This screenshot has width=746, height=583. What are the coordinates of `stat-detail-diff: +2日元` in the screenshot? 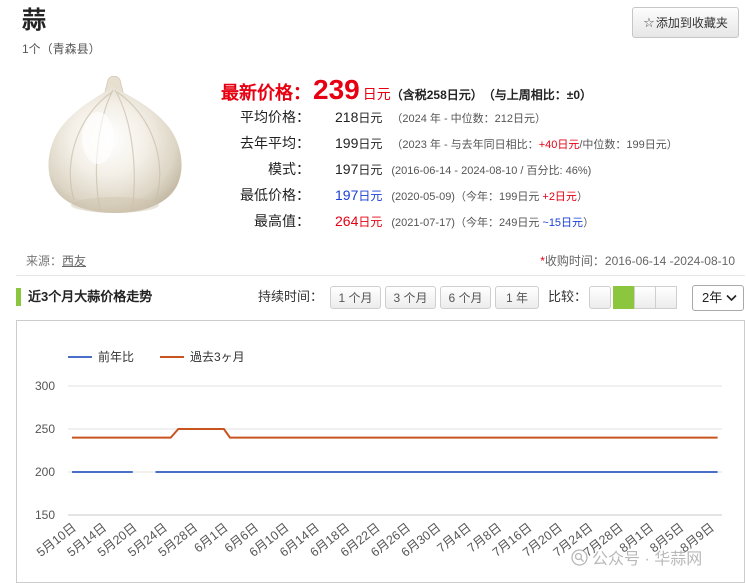 It's located at (559, 197).